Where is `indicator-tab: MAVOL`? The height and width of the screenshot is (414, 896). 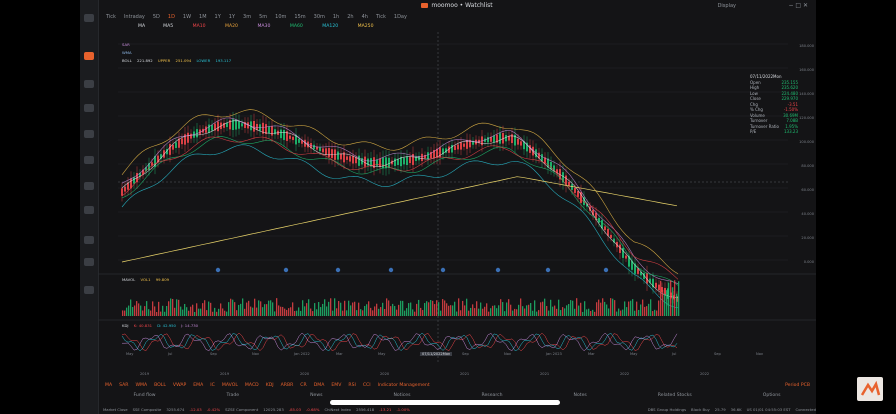 indicator-tab: MAVOL is located at coordinates (230, 385).